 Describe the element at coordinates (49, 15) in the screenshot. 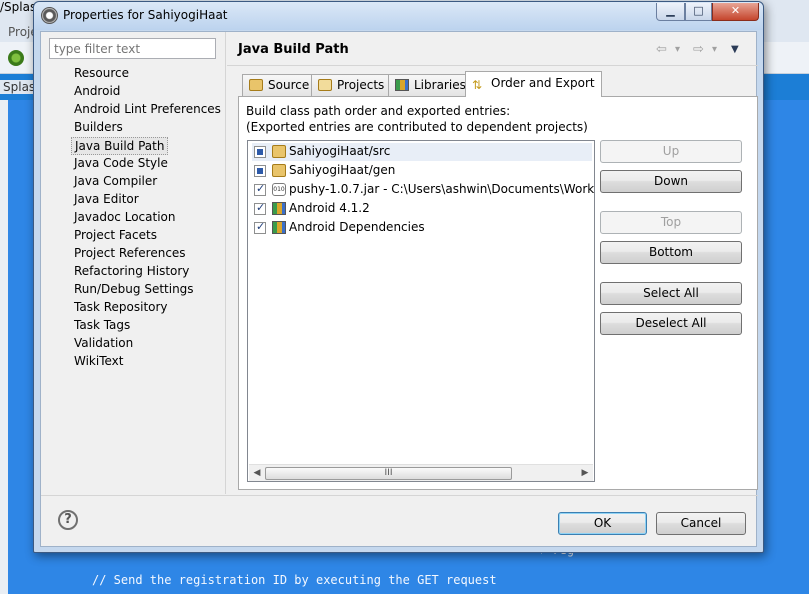

I see `properties-gear-icon` at that location.